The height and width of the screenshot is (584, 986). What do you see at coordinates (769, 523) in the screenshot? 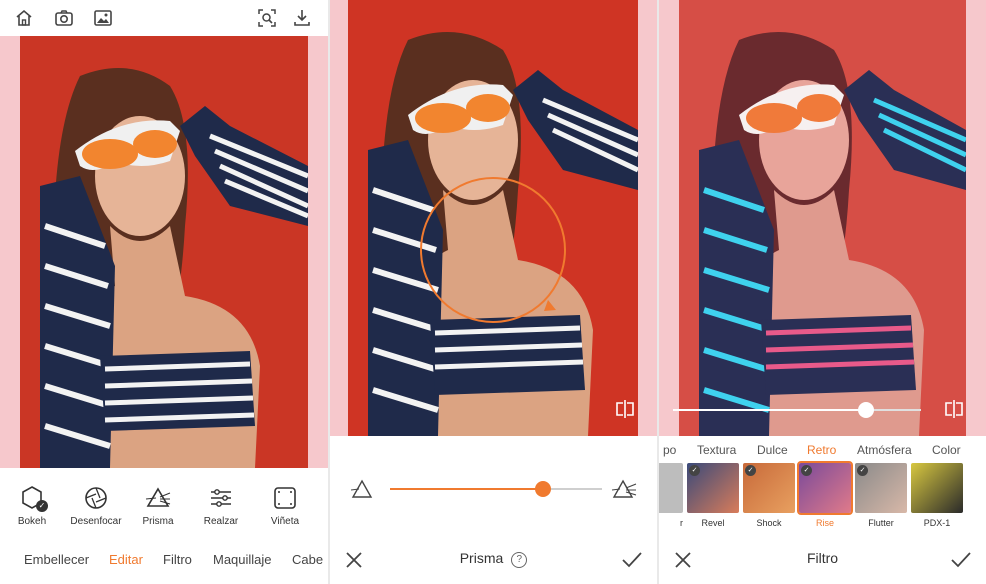
I see `filter-name: Shock` at bounding box center [769, 523].